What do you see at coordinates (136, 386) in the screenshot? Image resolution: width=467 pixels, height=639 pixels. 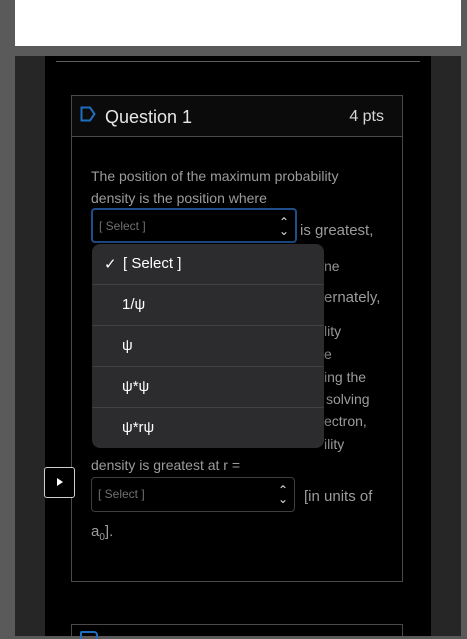 I see `option-label: ψ*ψ` at bounding box center [136, 386].